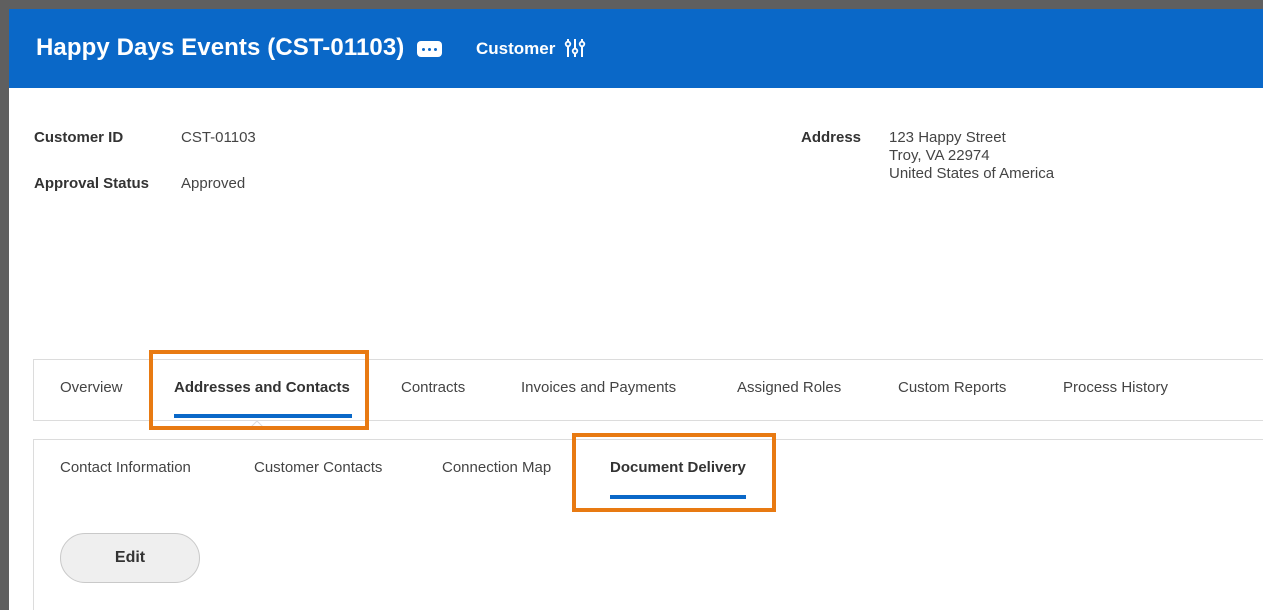 This screenshot has width=1263, height=610. Describe the element at coordinates (262, 387) in the screenshot. I see `tab-addresses-and-contacts: Addresses and Contacts` at that location.